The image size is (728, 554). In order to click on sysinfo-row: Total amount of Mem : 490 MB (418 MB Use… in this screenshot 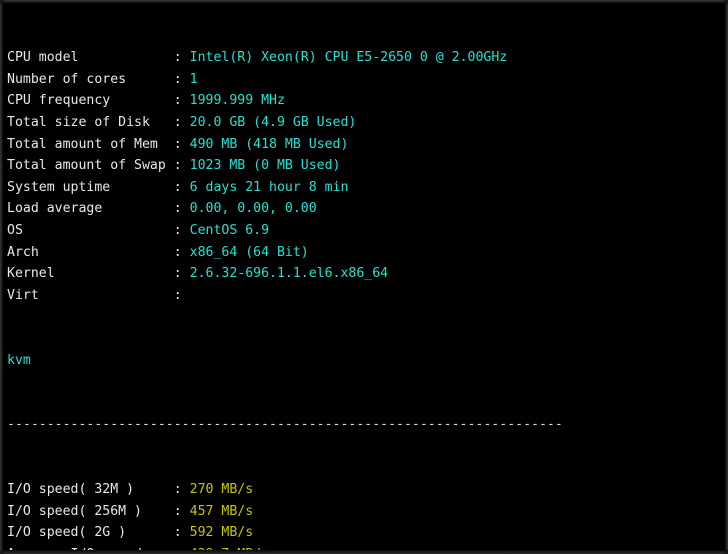, I will do `click(365, 145)`.